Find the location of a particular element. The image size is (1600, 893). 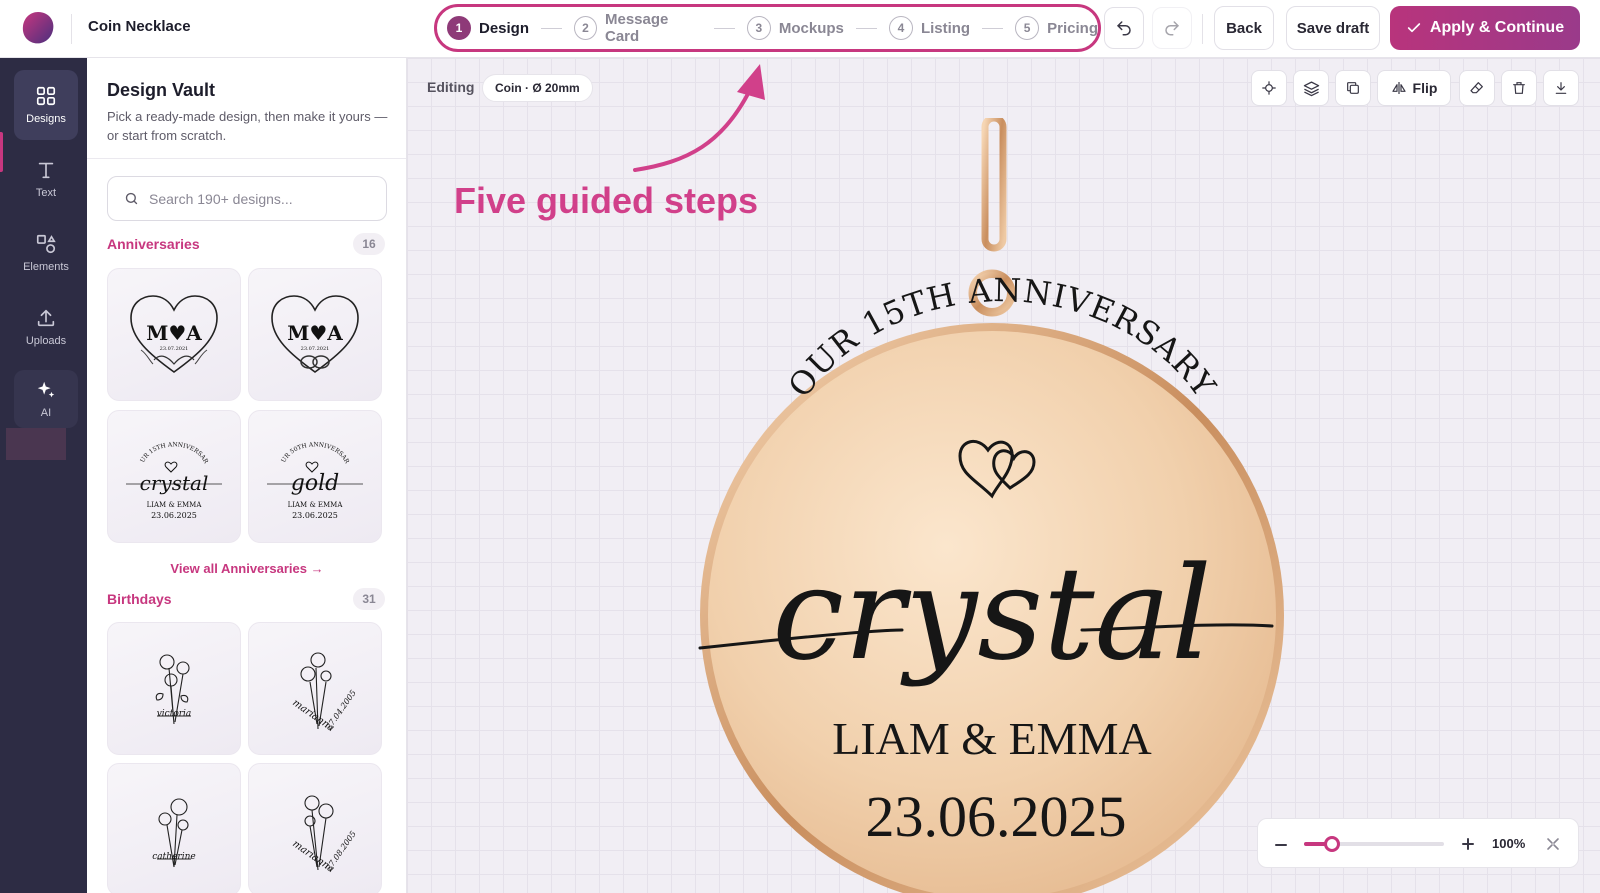

tile-arc-text: OUR 50TH ANNIVERSARY is located at coordinates (303, 443).